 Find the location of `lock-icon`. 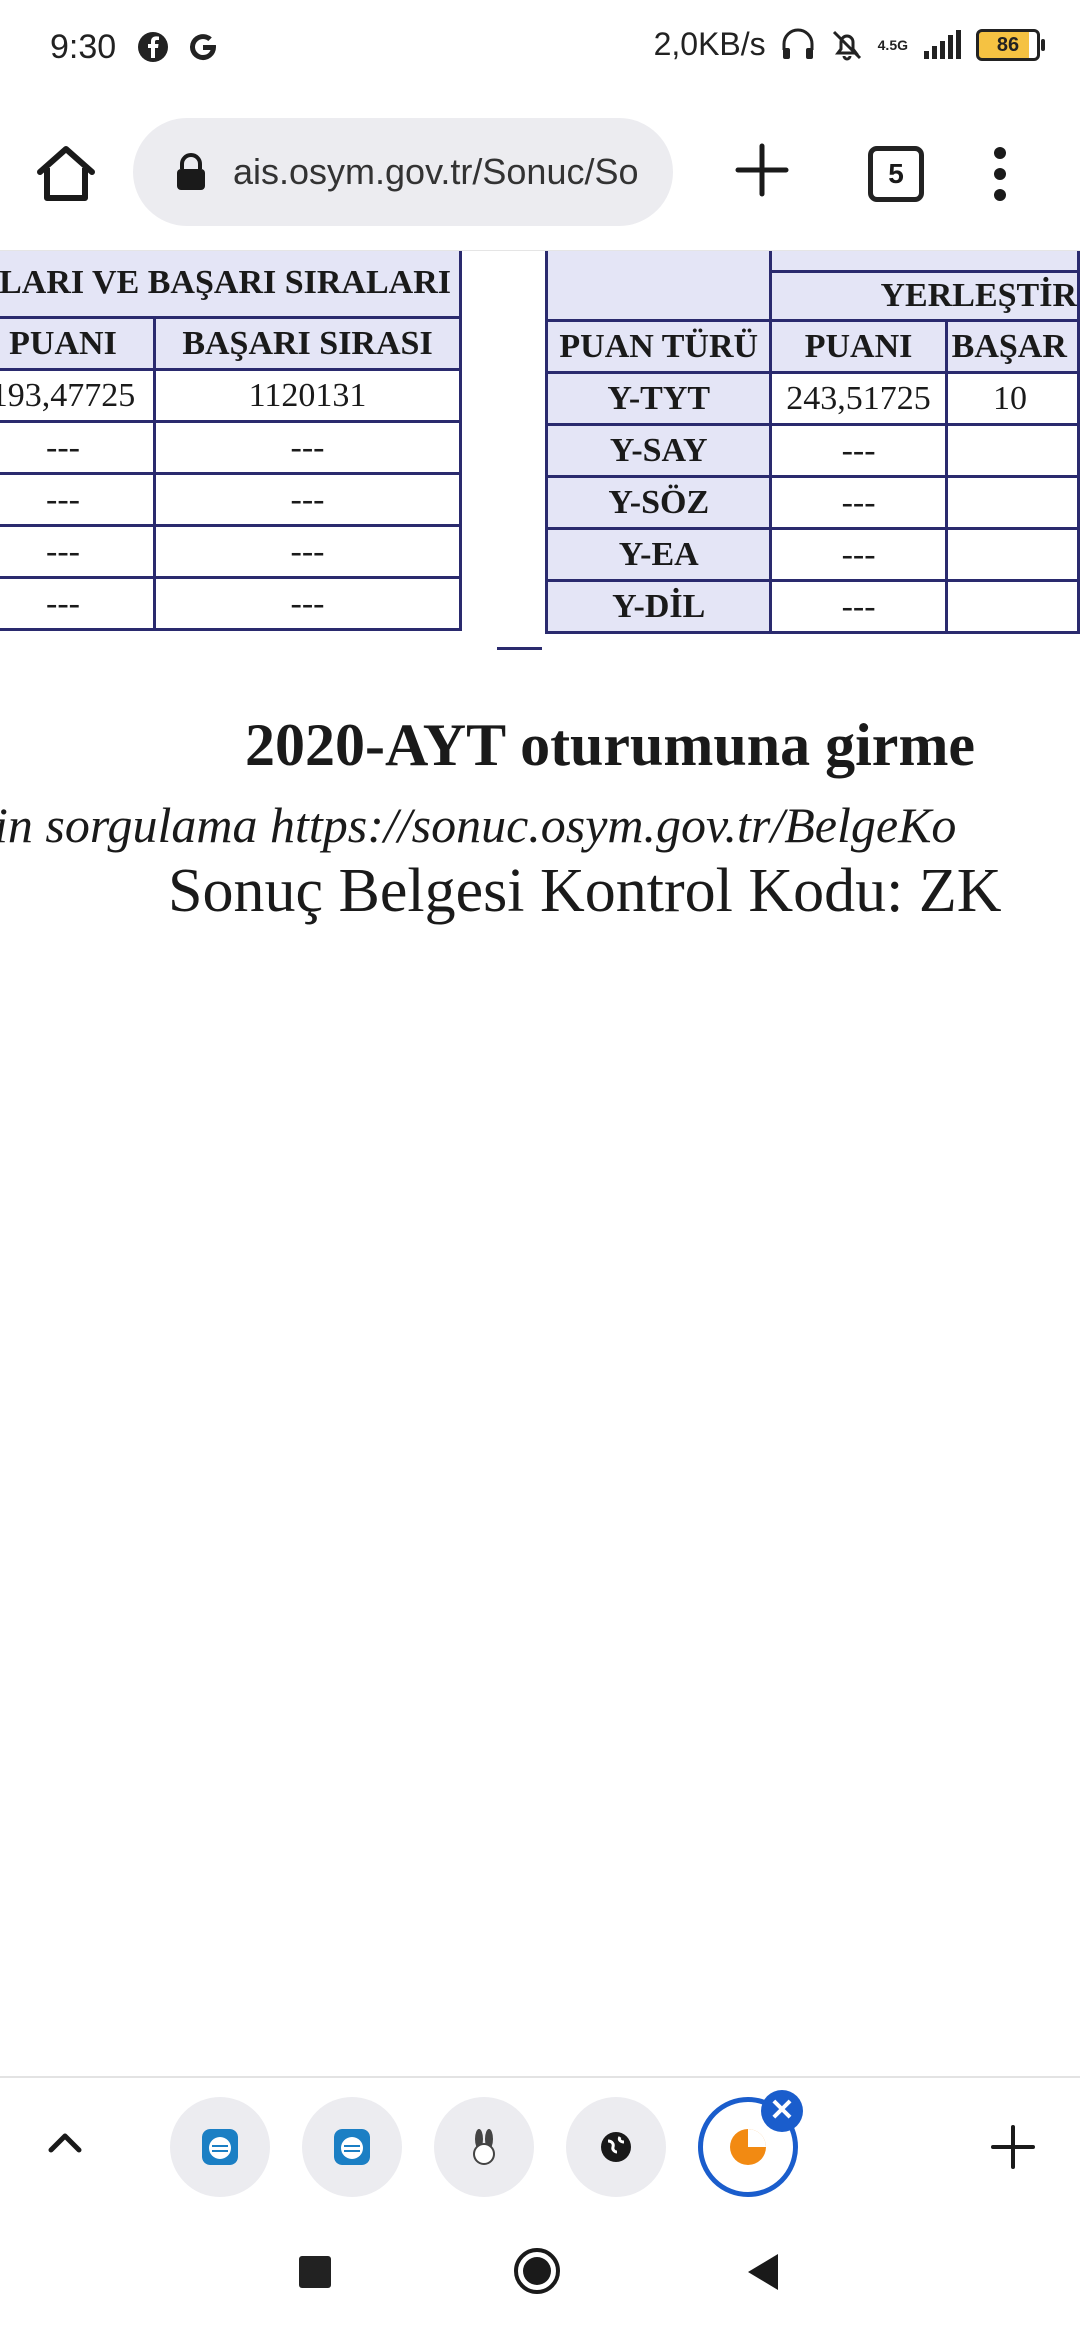

lock-icon is located at coordinates (191, 171).